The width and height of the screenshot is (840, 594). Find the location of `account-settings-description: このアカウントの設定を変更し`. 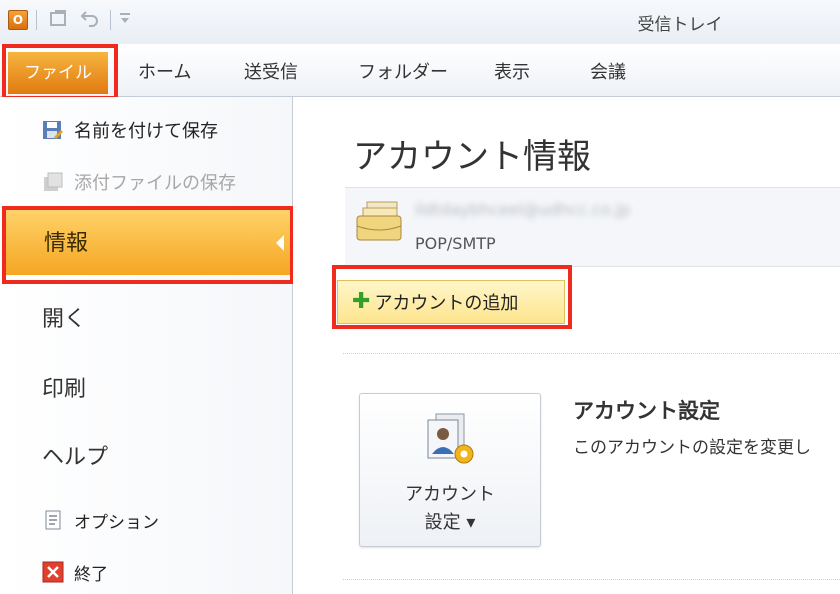

account-settings-description: このアカウントの設定を変更し is located at coordinates (692, 448).